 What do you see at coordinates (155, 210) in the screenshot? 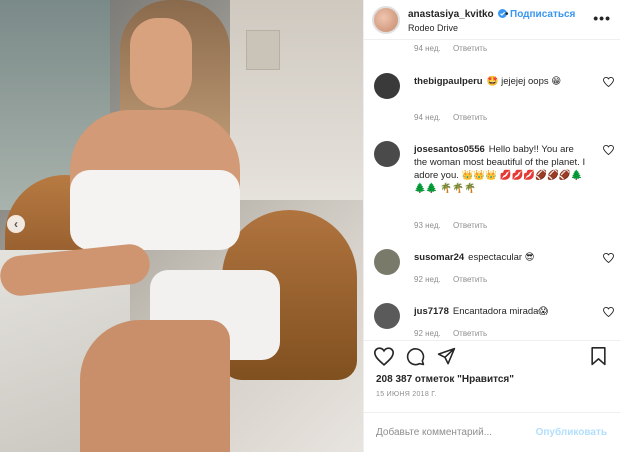
I see `photo-top` at bounding box center [155, 210].